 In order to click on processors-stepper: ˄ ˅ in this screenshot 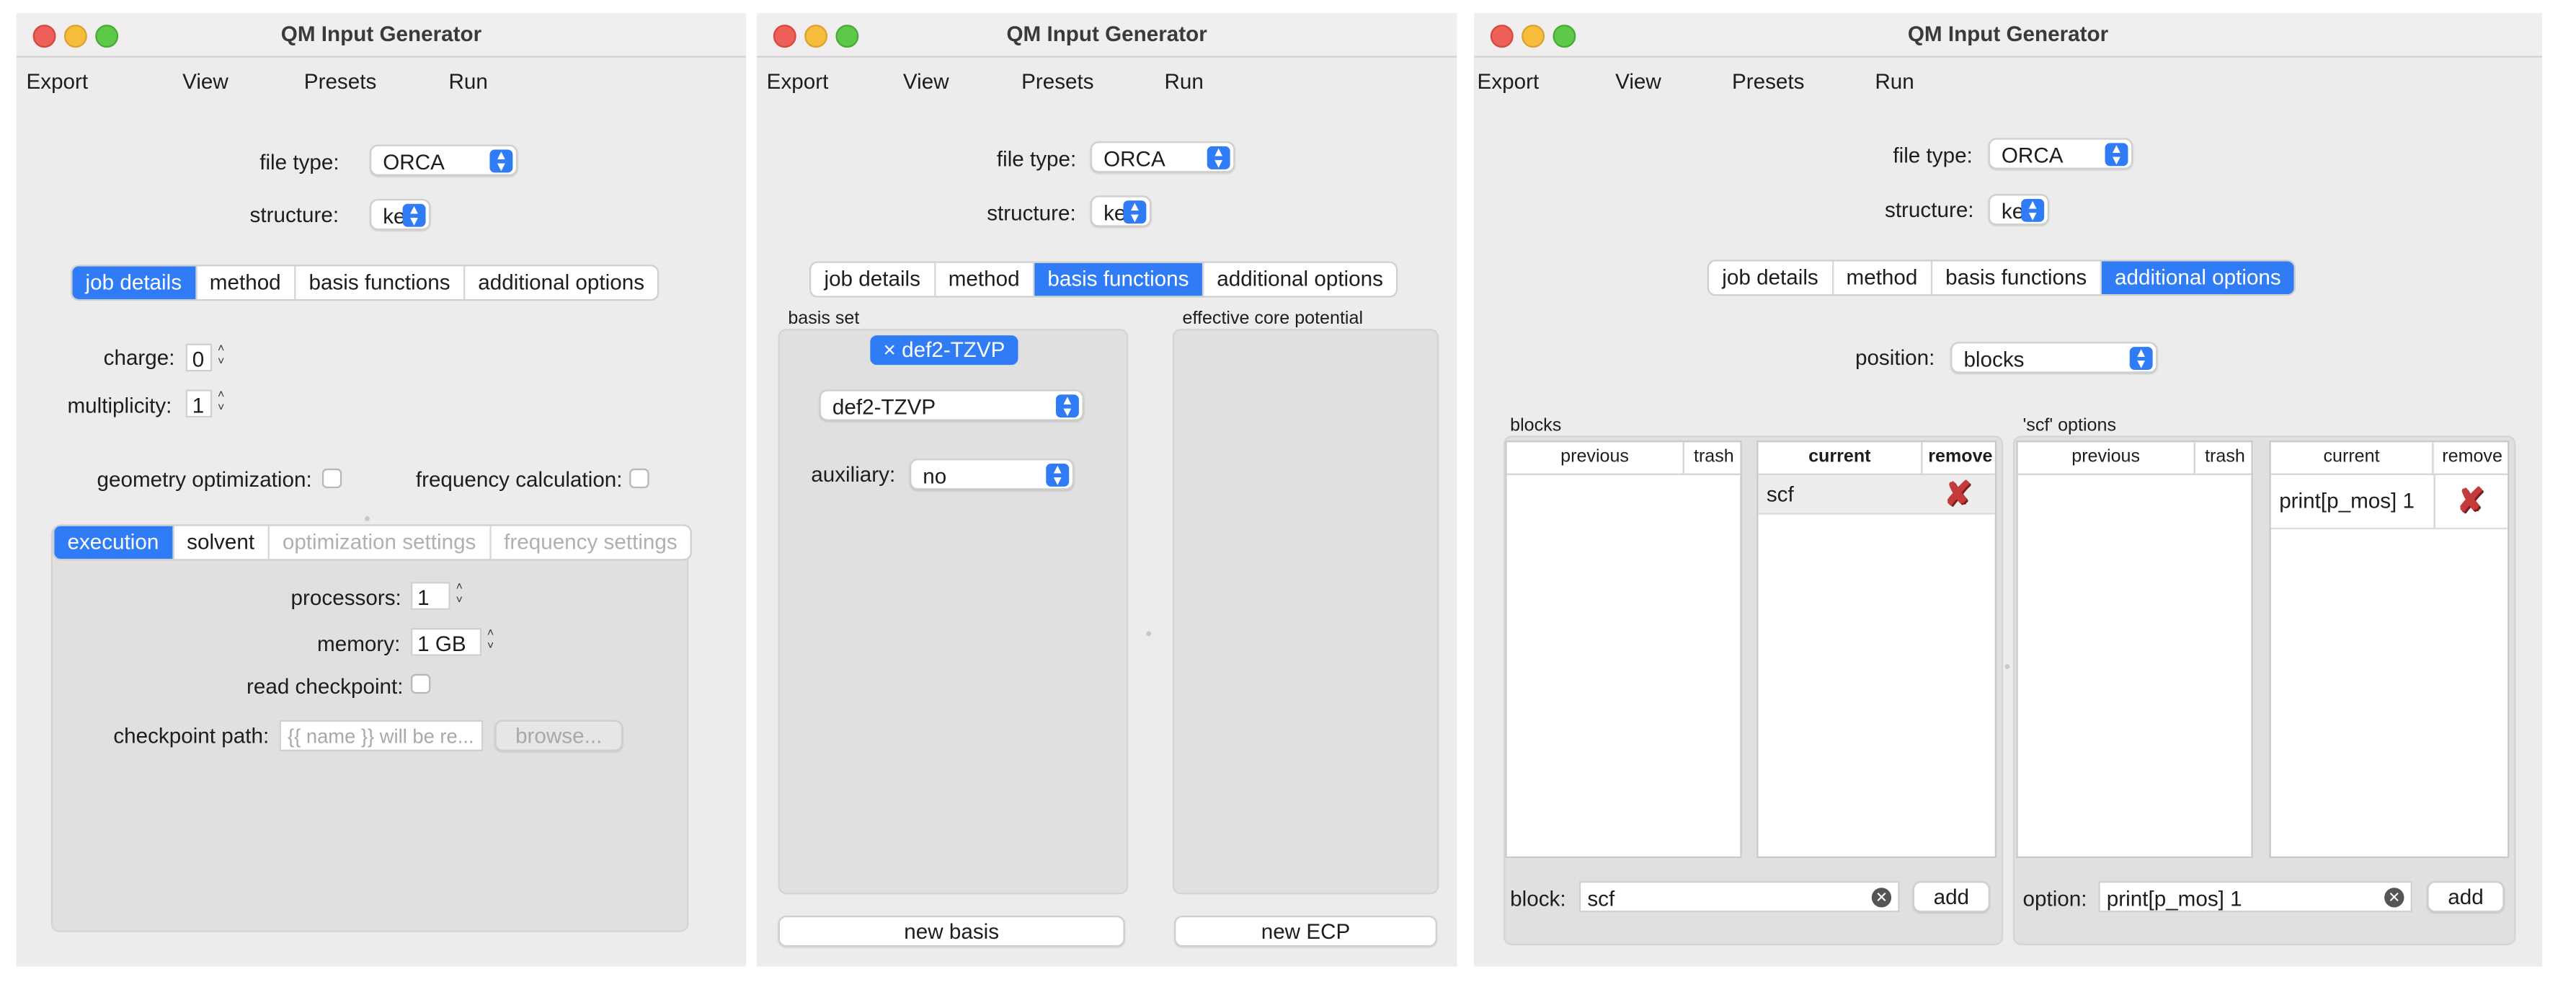, I will do `click(459, 596)`.